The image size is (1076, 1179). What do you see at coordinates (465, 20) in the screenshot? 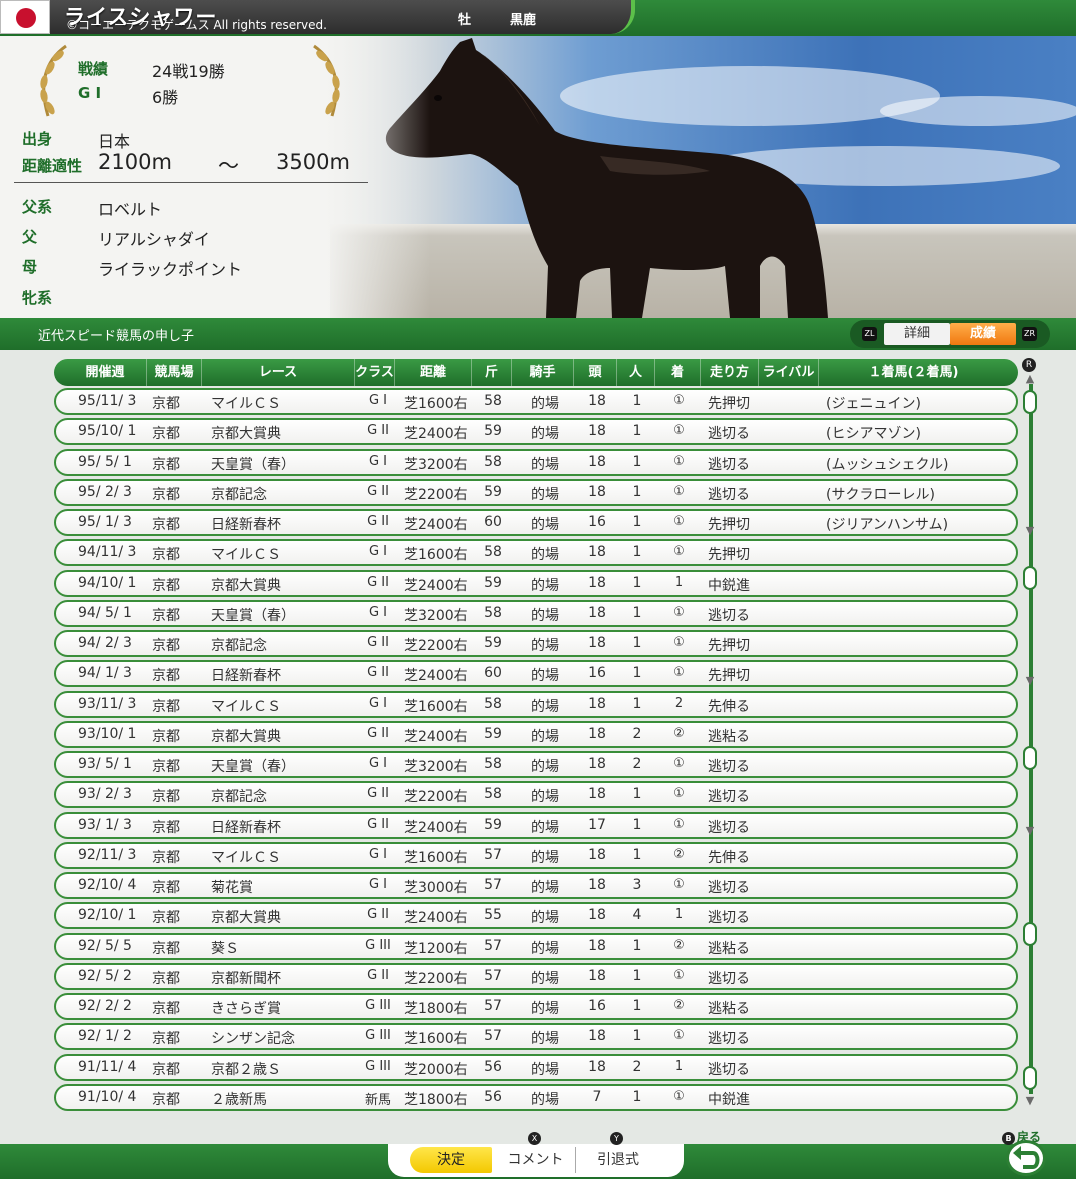
I see `horse-sex: 牡` at bounding box center [465, 20].